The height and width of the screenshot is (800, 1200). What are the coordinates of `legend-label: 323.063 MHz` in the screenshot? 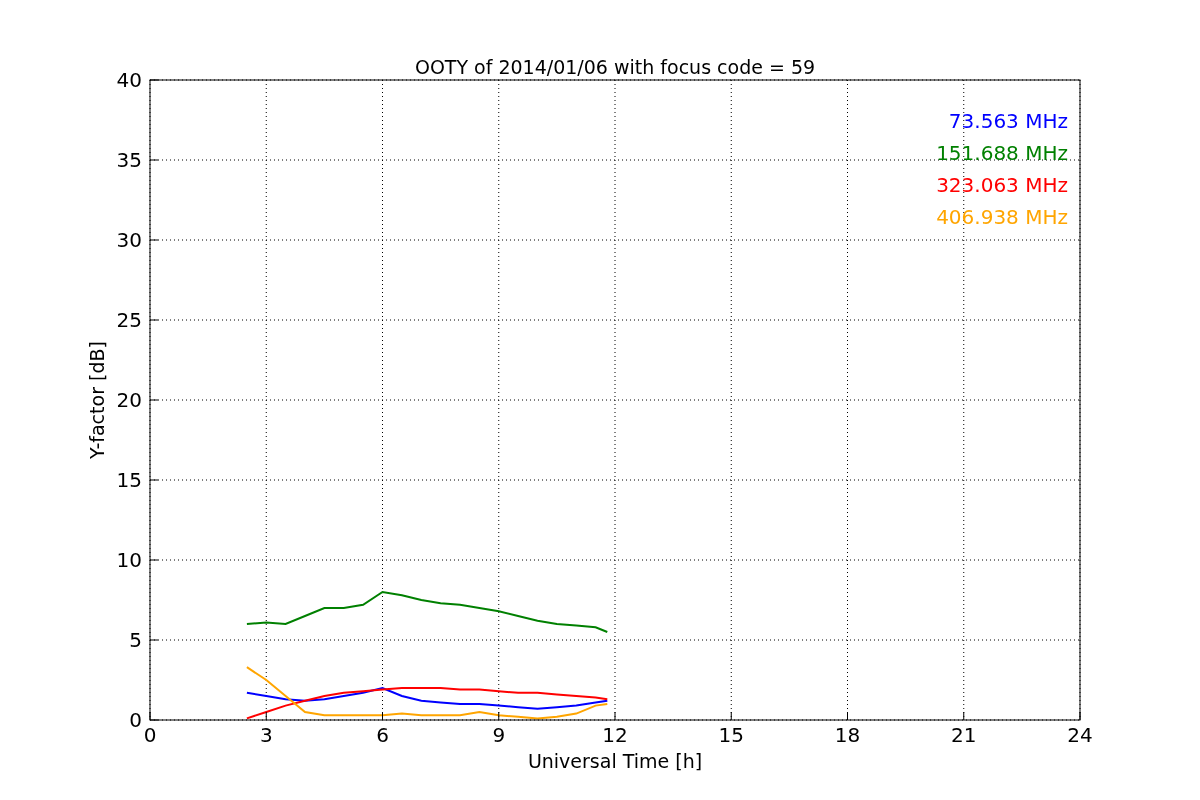 It's located at (1002, 185).